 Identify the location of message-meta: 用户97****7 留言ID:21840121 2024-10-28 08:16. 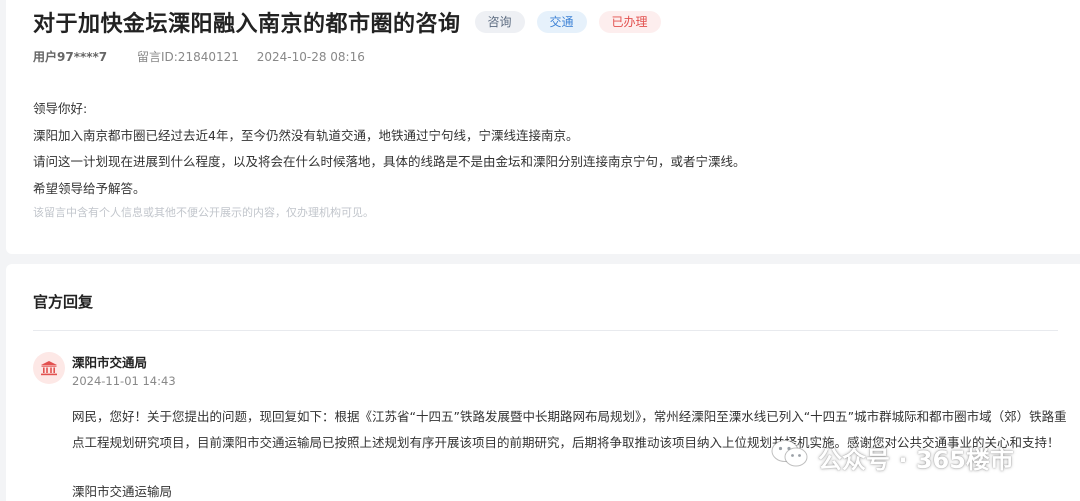
(199, 56).